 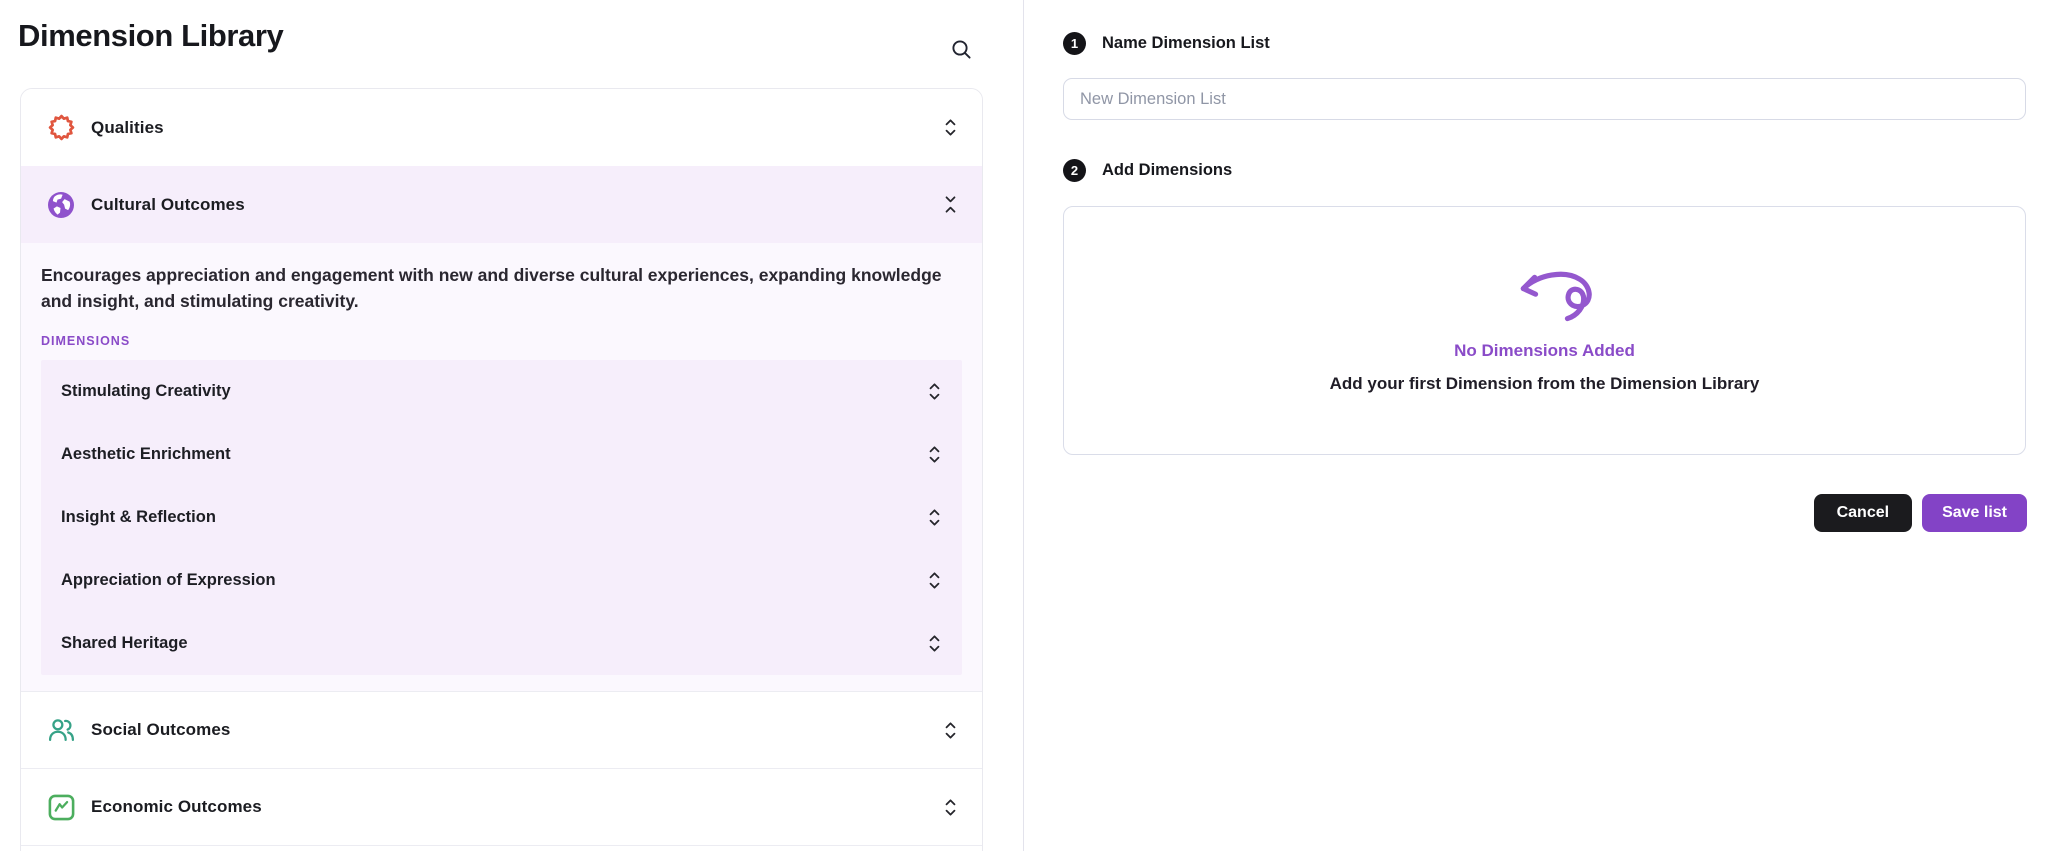 What do you see at coordinates (501, 729) in the screenshot?
I see `category-row-social-outcomes: Social Outcomes` at bounding box center [501, 729].